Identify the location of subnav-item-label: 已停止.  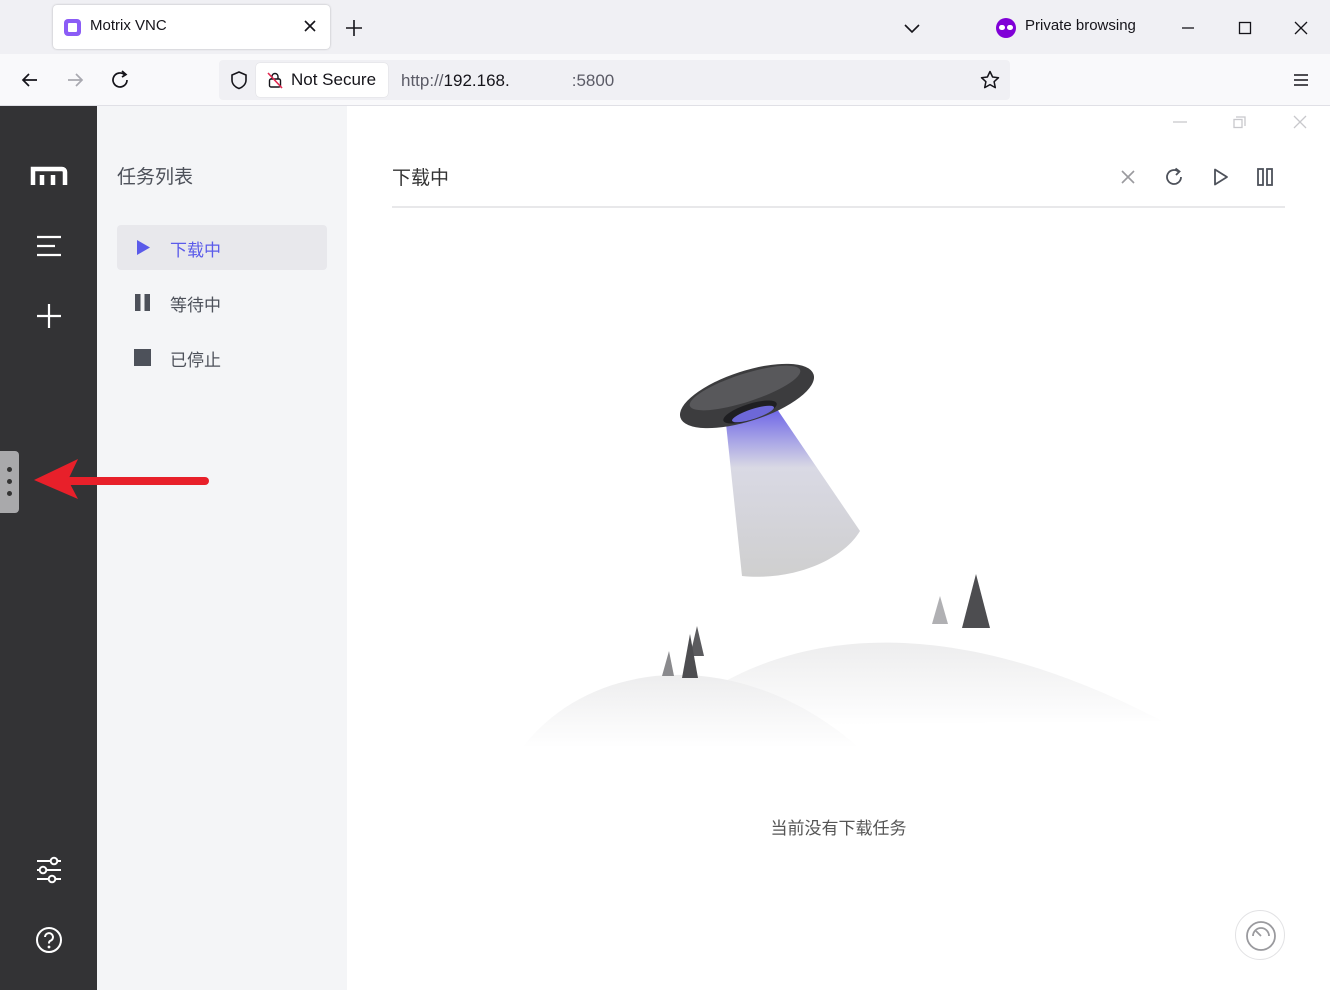
(195, 361).